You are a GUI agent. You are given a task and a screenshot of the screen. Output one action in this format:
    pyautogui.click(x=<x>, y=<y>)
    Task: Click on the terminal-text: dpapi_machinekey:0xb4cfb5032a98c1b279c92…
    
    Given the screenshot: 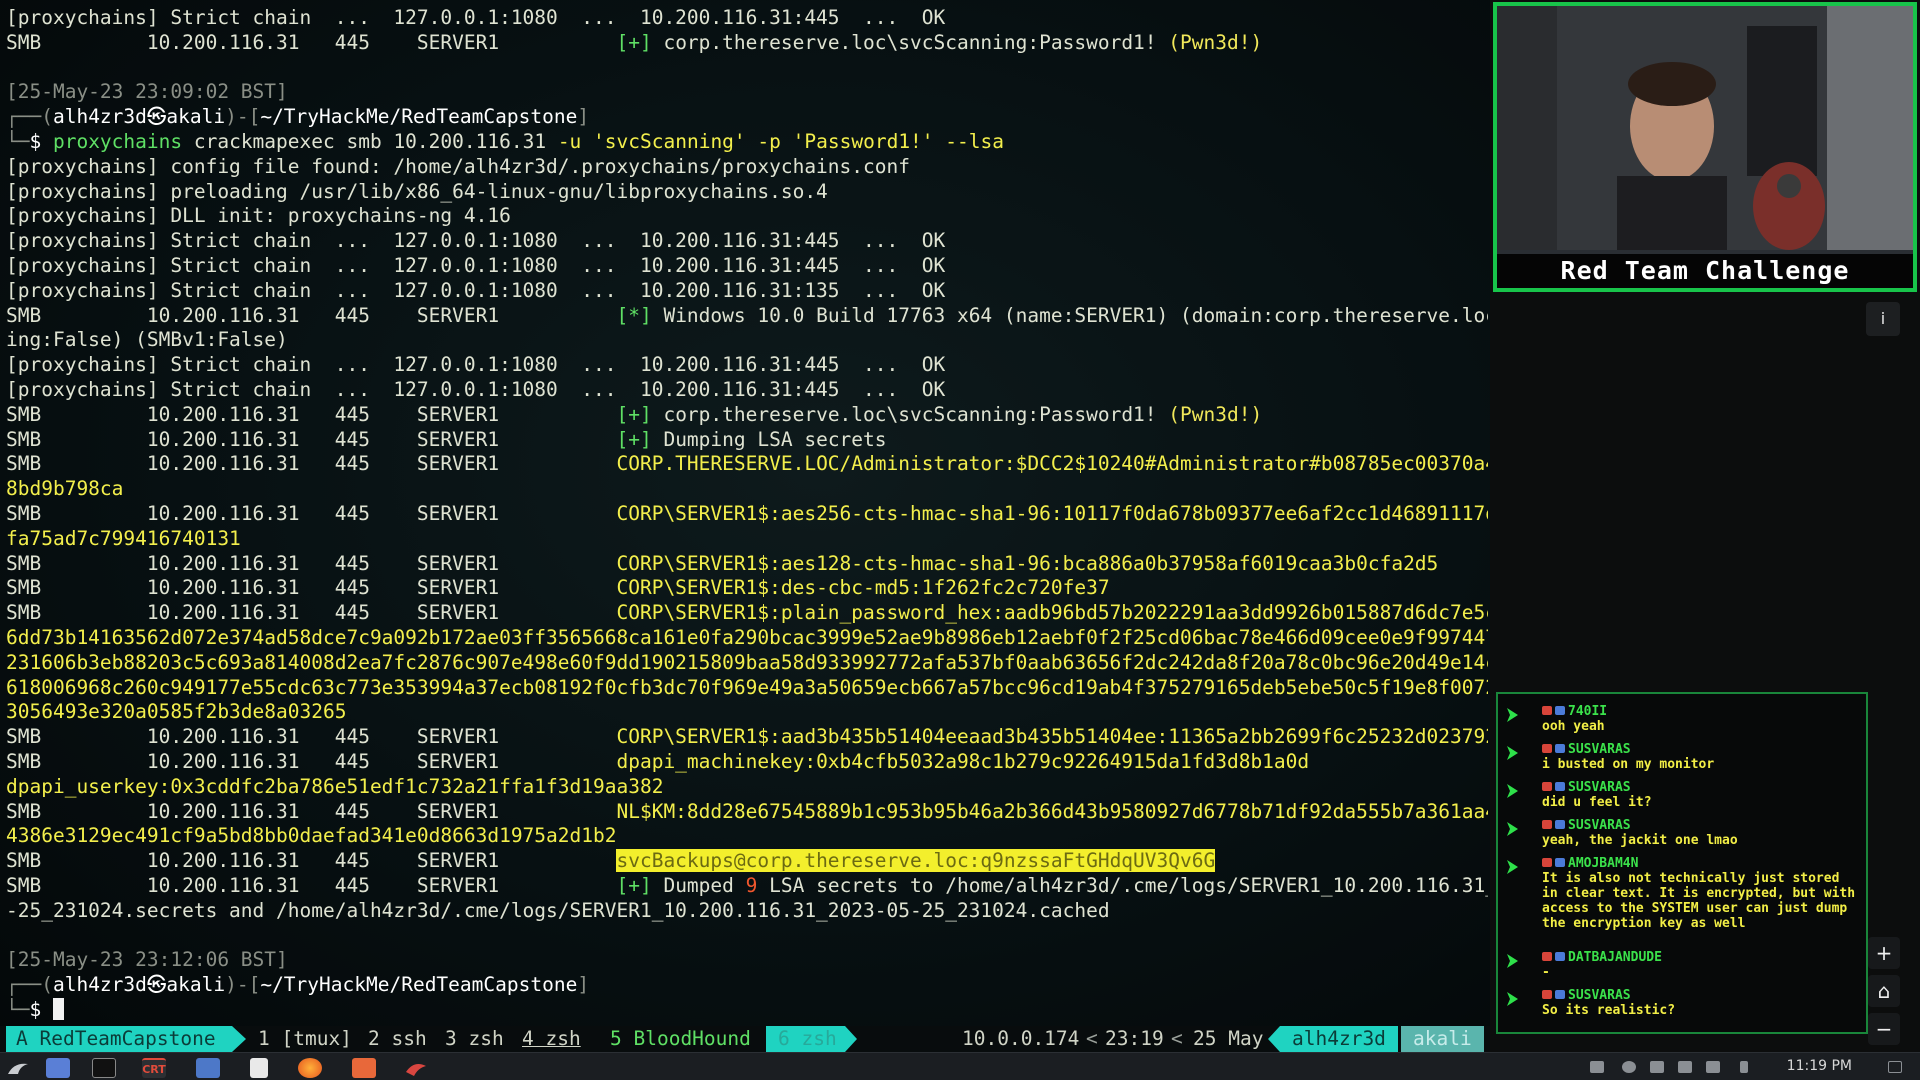 What is the action you would take?
    pyautogui.click(x=963, y=761)
    